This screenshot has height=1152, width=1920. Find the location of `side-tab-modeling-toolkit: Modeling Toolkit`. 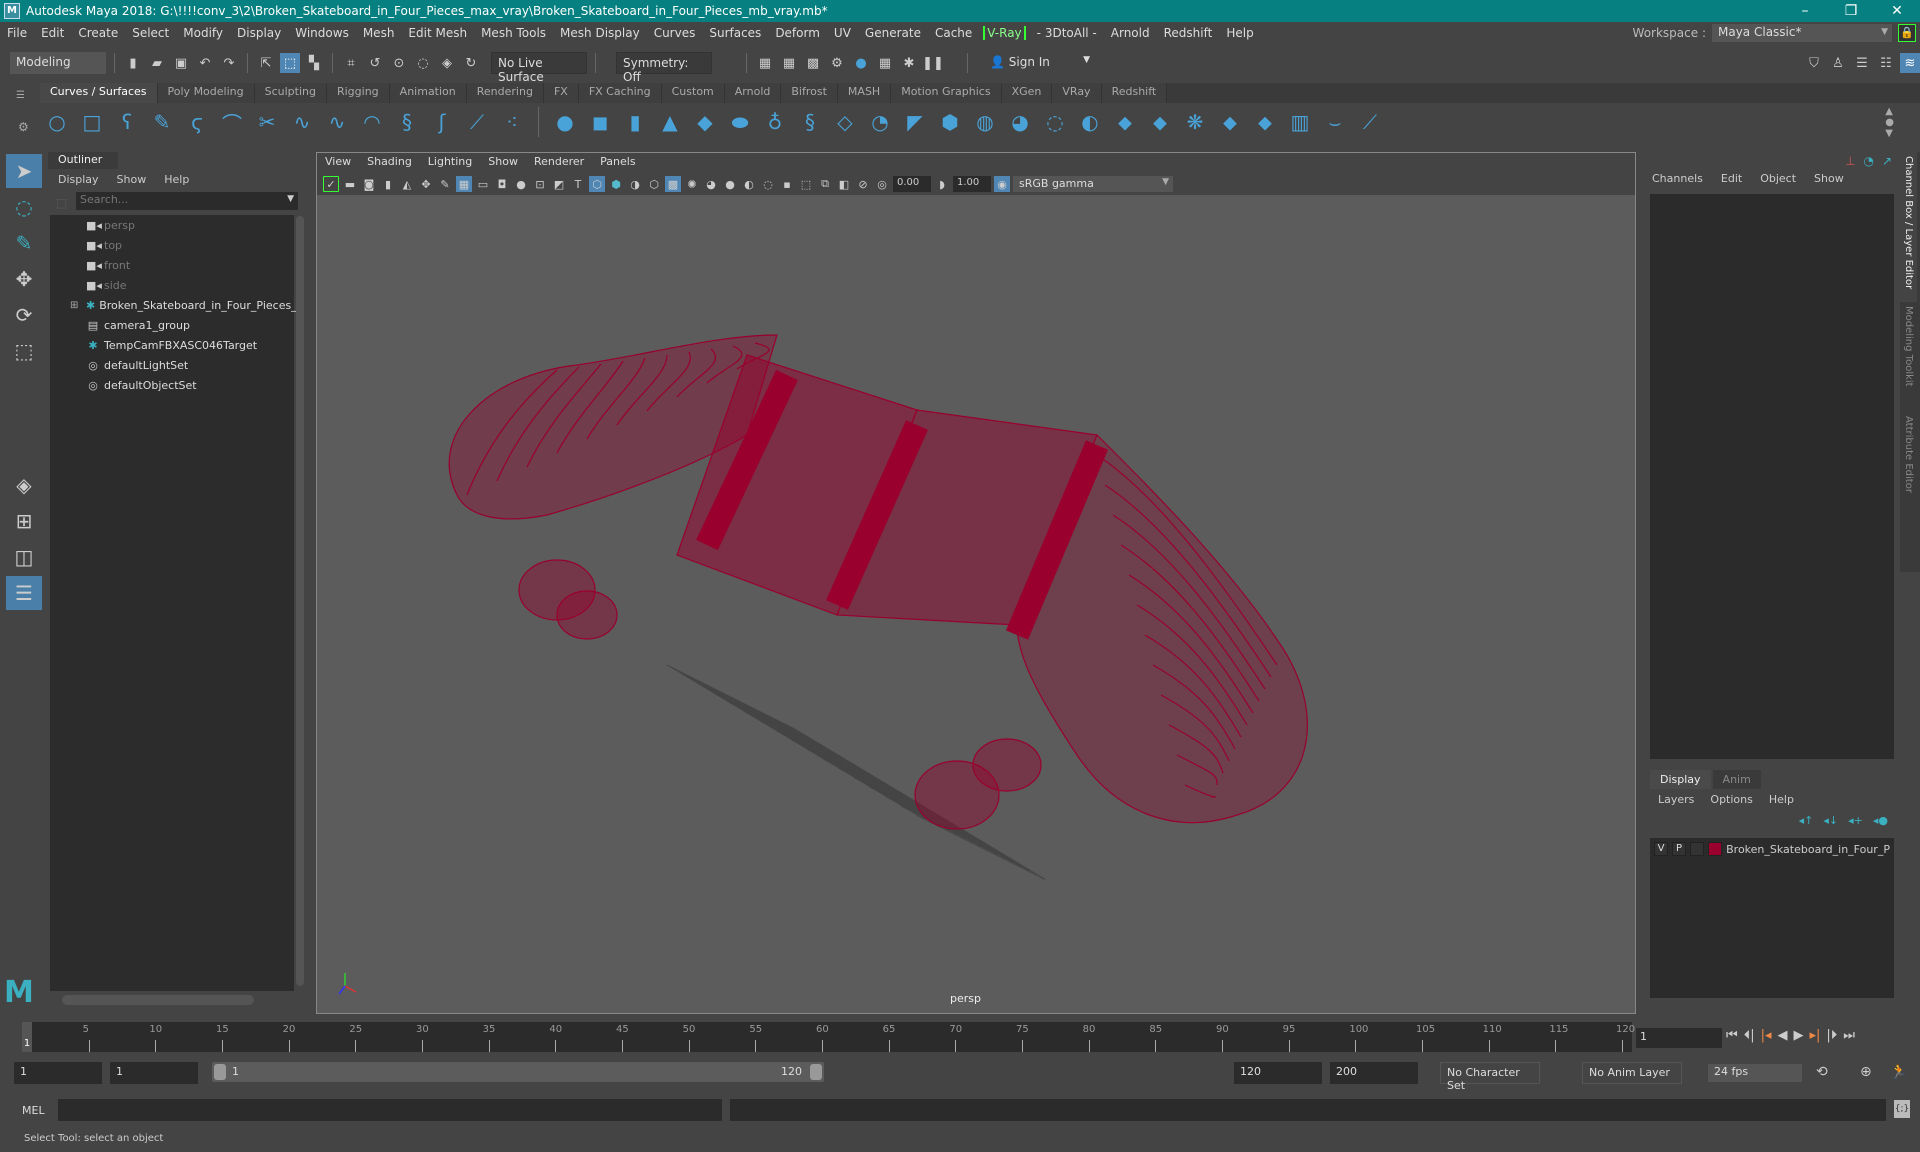

side-tab-modeling-toolkit: Modeling Toolkit is located at coordinates (1908, 357).